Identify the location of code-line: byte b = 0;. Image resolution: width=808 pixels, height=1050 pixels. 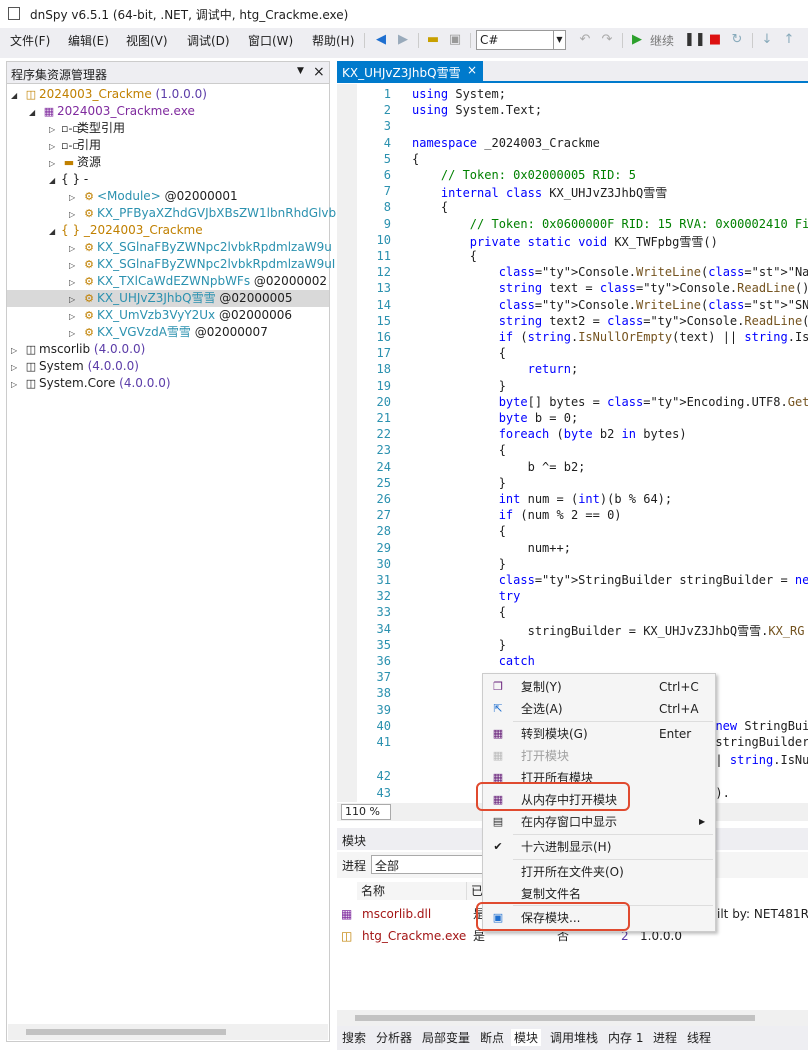
(495, 418).